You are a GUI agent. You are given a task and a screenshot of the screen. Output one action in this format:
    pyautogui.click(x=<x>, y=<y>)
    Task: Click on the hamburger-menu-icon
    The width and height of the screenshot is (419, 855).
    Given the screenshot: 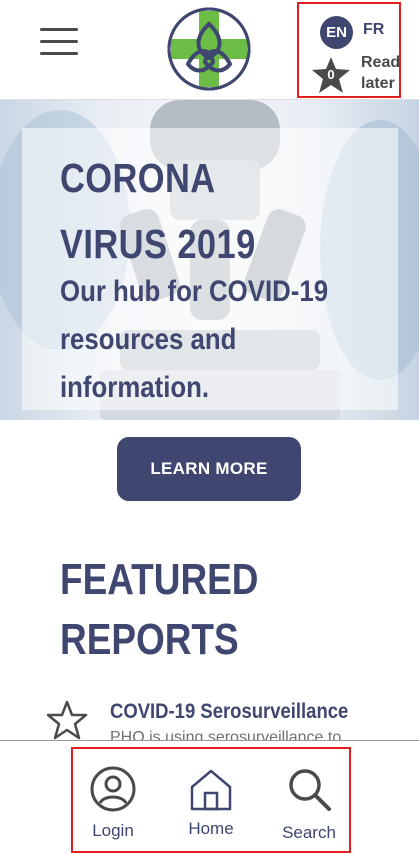 What is the action you would take?
    pyautogui.click(x=59, y=43)
    